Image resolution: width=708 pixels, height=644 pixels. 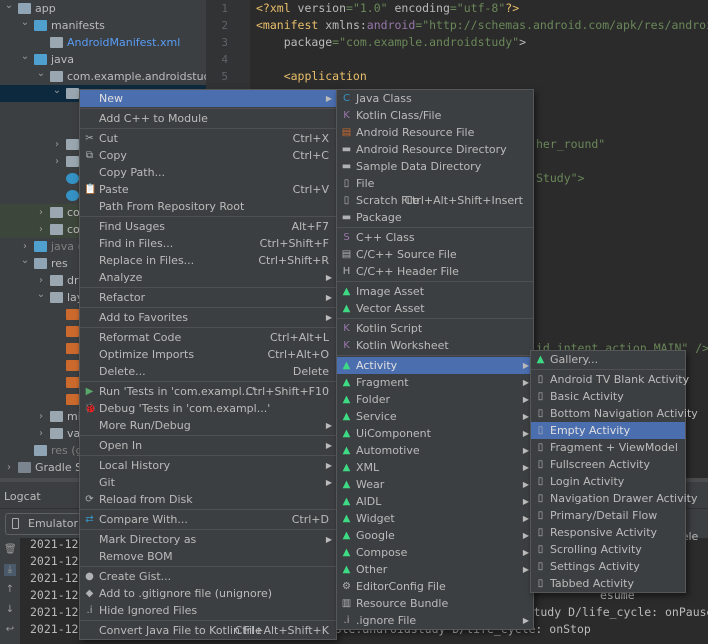 What do you see at coordinates (435, 149) in the screenshot?
I see `menu-item-android-resource-directory: ▬ Android Resource Directory` at bounding box center [435, 149].